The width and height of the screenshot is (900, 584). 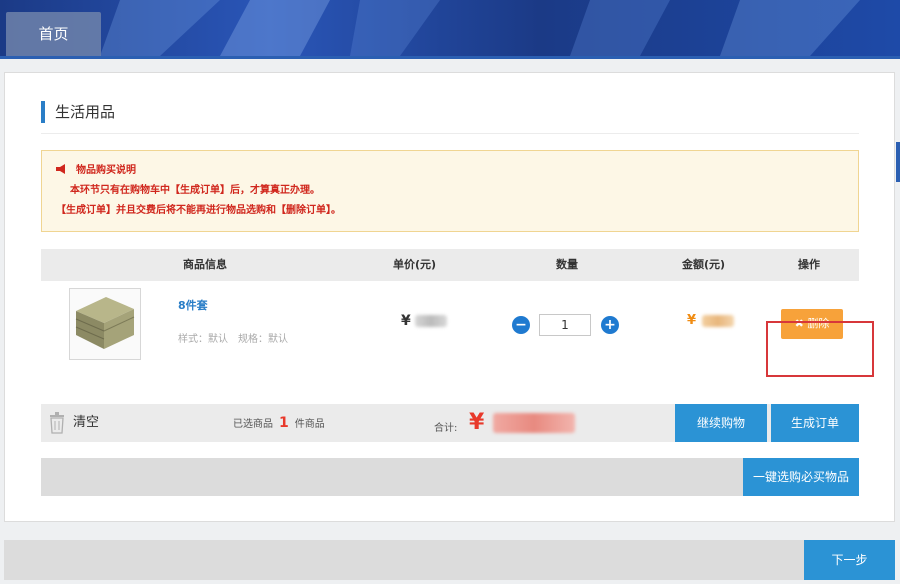 What do you see at coordinates (253, 424) in the screenshot?
I see `selected-prefix: 已选商品` at bounding box center [253, 424].